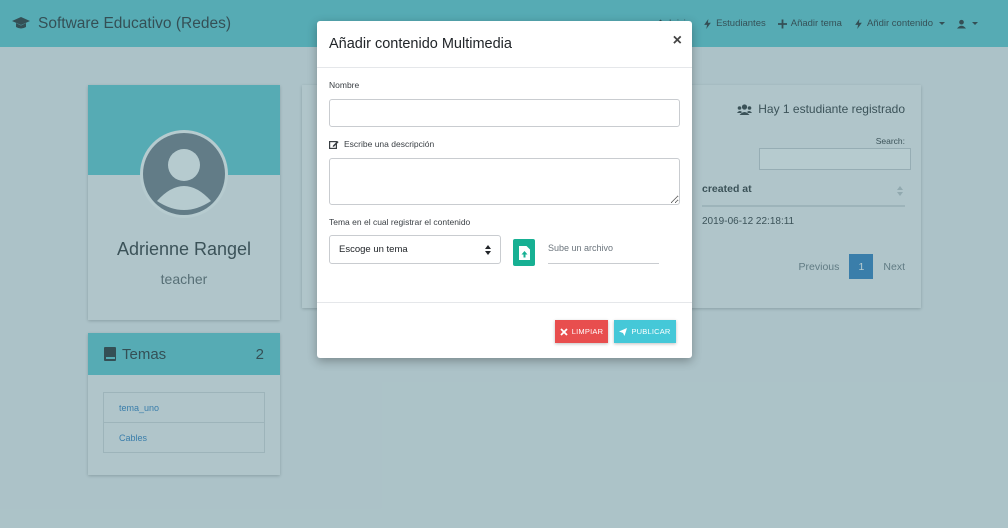  What do you see at coordinates (504, 330) in the screenshot?
I see `modal-footer: LIMPIAR PUBLICAR` at bounding box center [504, 330].